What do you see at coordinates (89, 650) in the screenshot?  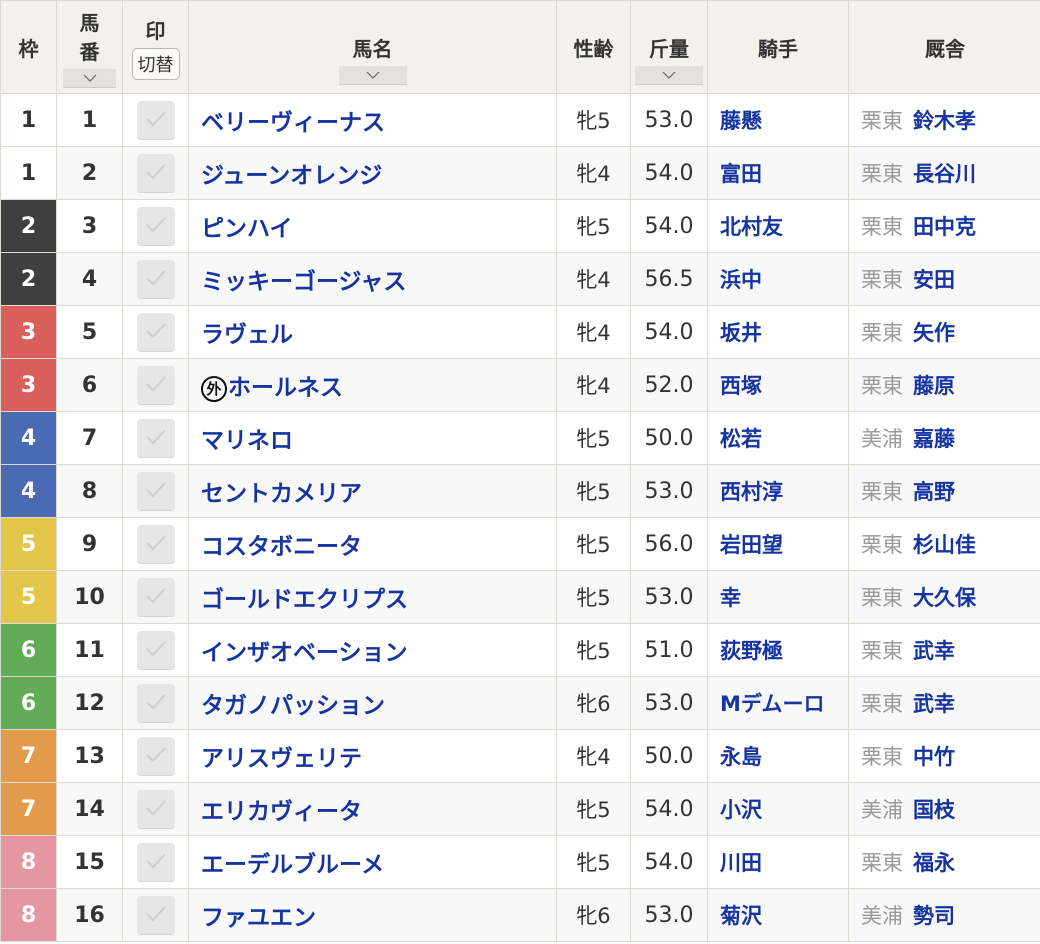 I see `umaban-cell: 11` at bounding box center [89, 650].